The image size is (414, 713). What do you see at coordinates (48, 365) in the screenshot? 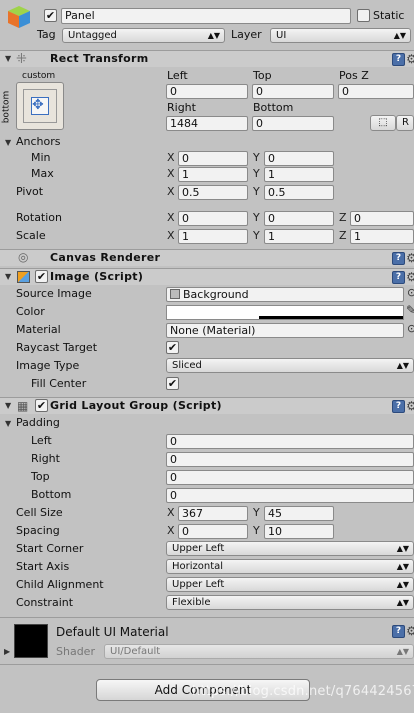
I see `image-type-label: Image Type` at bounding box center [48, 365].